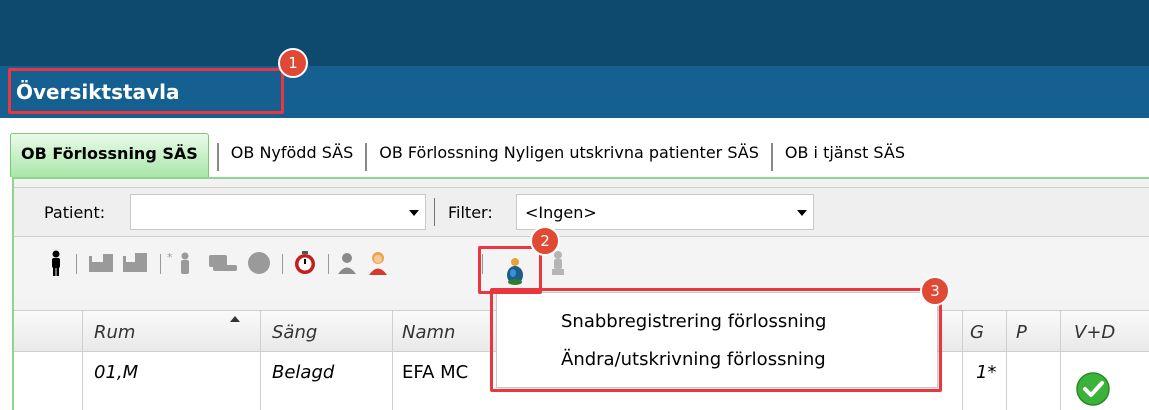  Describe the element at coordinates (235, 319) in the screenshot. I see `sort-ascending-icon` at that location.